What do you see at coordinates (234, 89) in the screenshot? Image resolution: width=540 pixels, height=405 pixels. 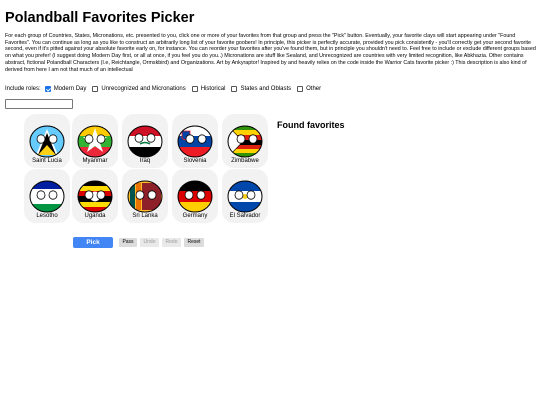 I see `states-checkbox` at bounding box center [234, 89].